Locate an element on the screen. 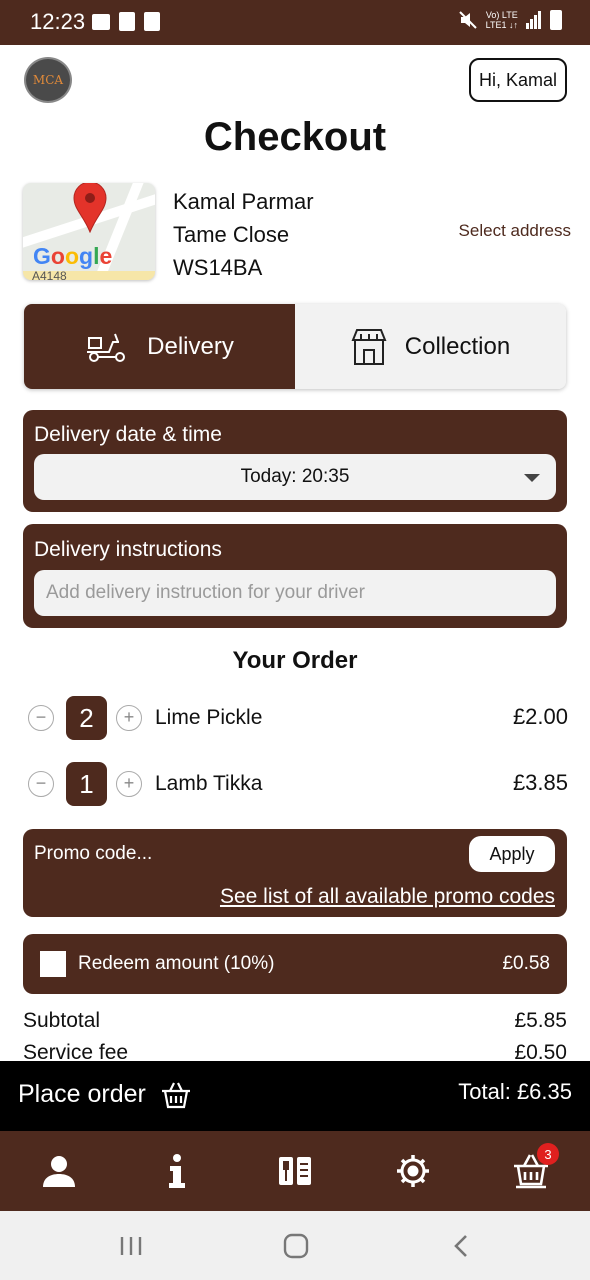 The width and height of the screenshot is (590, 1280). delivery-address: Kamal Parmar Tame Close WS14BA is located at coordinates (243, 234).